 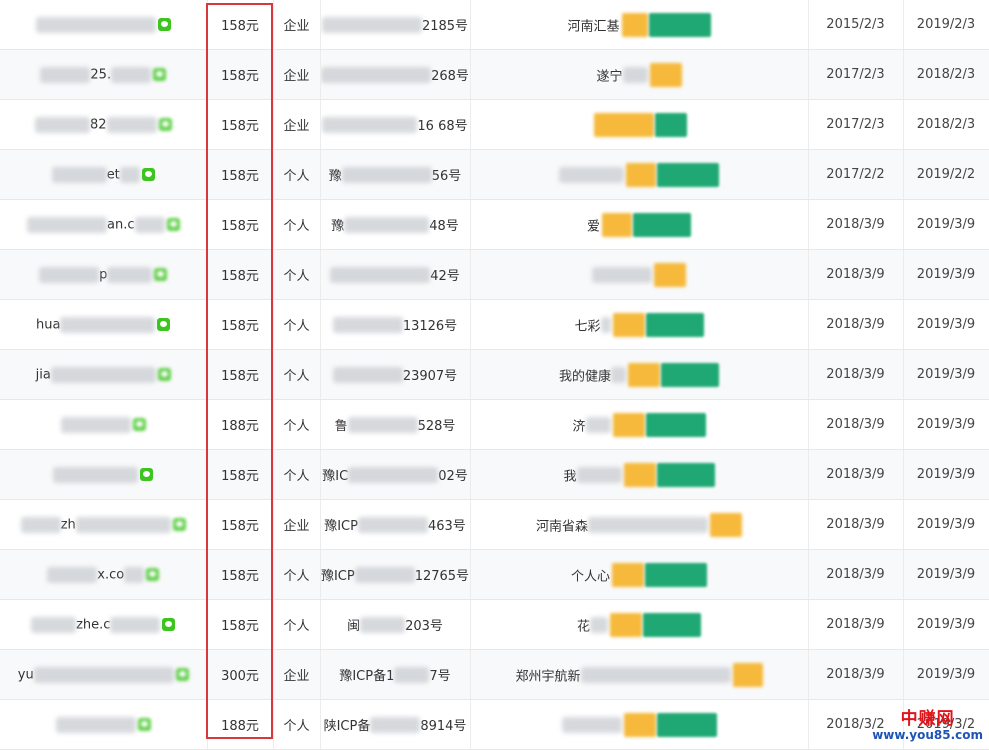 What do you see at coordinates (445, 26) in the screenshot?
I see `icp-suffix: 2185号` at bounding box center [445, 26].